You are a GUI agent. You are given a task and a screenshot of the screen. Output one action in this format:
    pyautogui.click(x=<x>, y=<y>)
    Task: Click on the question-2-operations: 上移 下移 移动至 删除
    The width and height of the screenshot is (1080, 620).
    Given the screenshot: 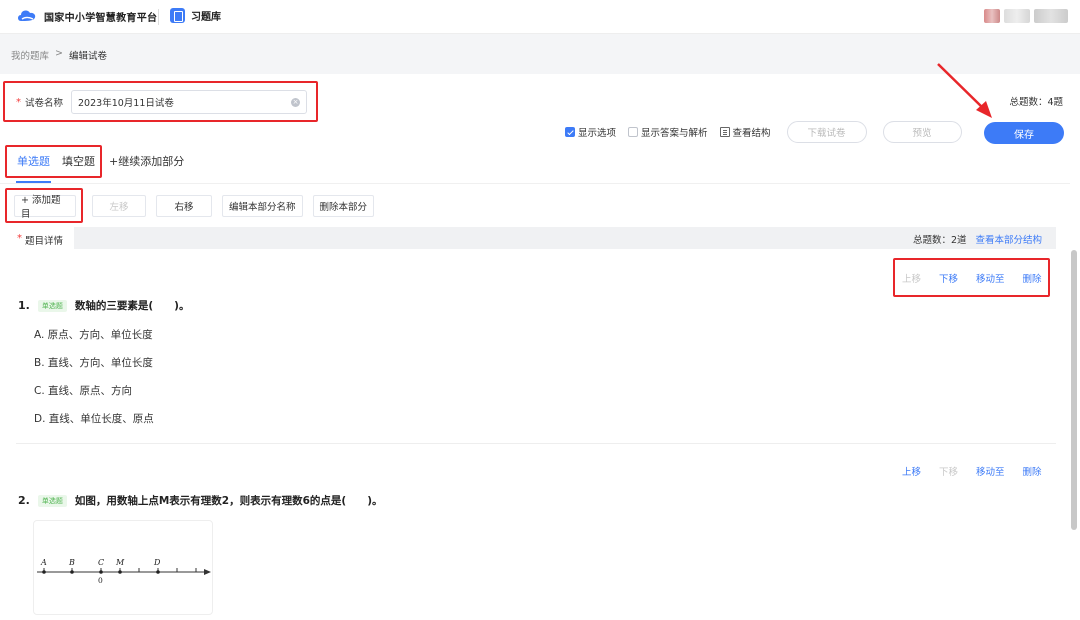 What is the action you would take?
    pyautogui.click(x=972, y=471)
    